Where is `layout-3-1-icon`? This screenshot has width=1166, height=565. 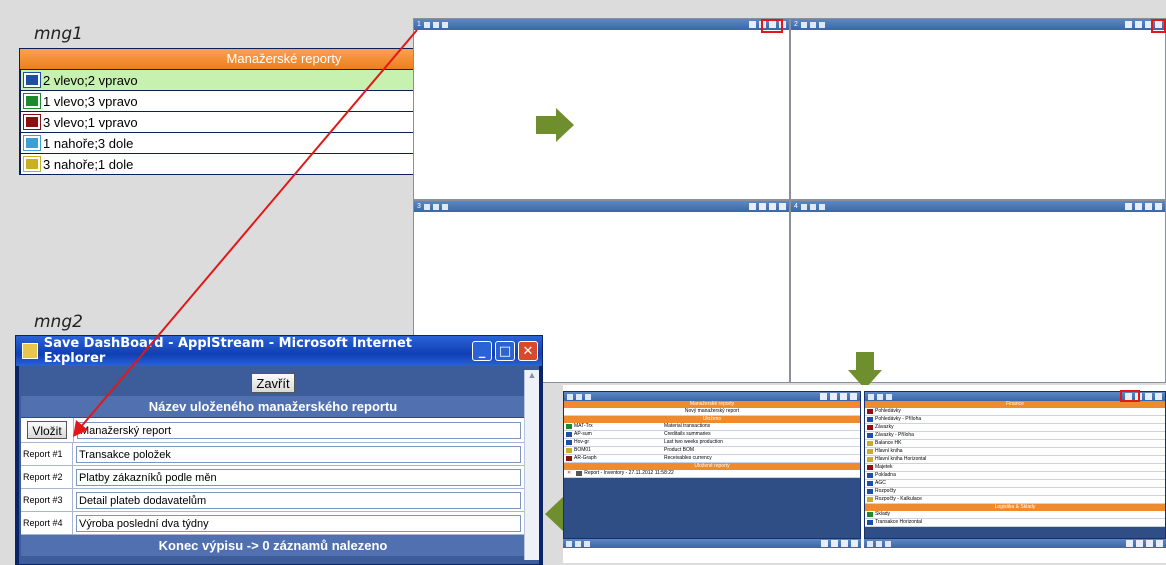
layout-3-1-icon is located at coordinates (32, 122).